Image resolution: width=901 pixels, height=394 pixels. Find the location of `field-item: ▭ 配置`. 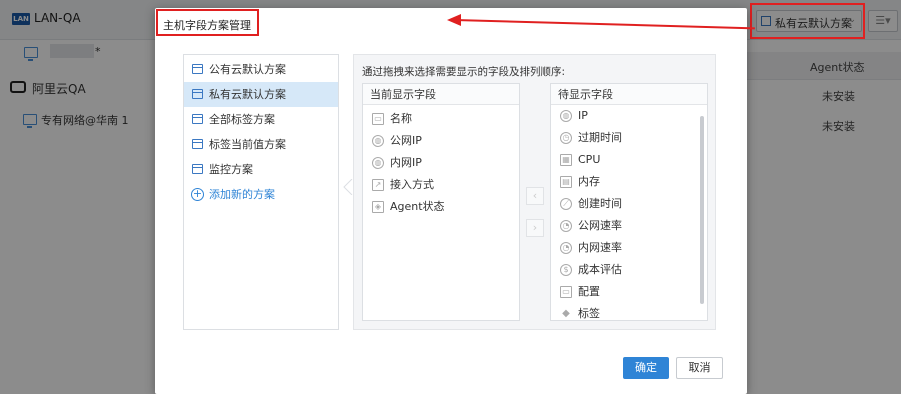

field-item: ▭ 配置 is located at coordinates (629, 292).